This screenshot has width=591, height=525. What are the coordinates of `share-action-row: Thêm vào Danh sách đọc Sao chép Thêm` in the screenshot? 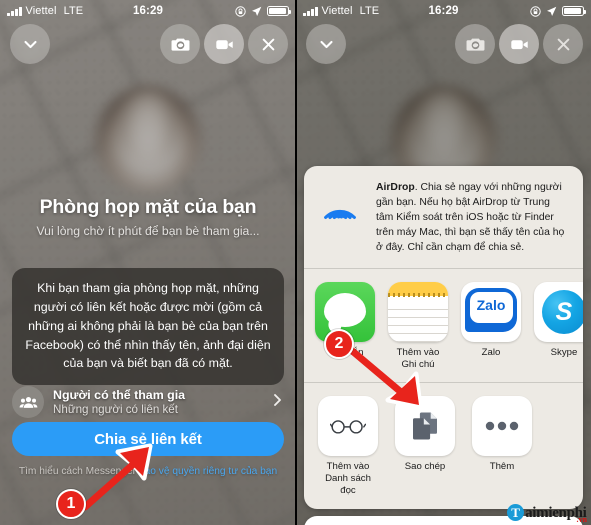 It's located at (443, 446).